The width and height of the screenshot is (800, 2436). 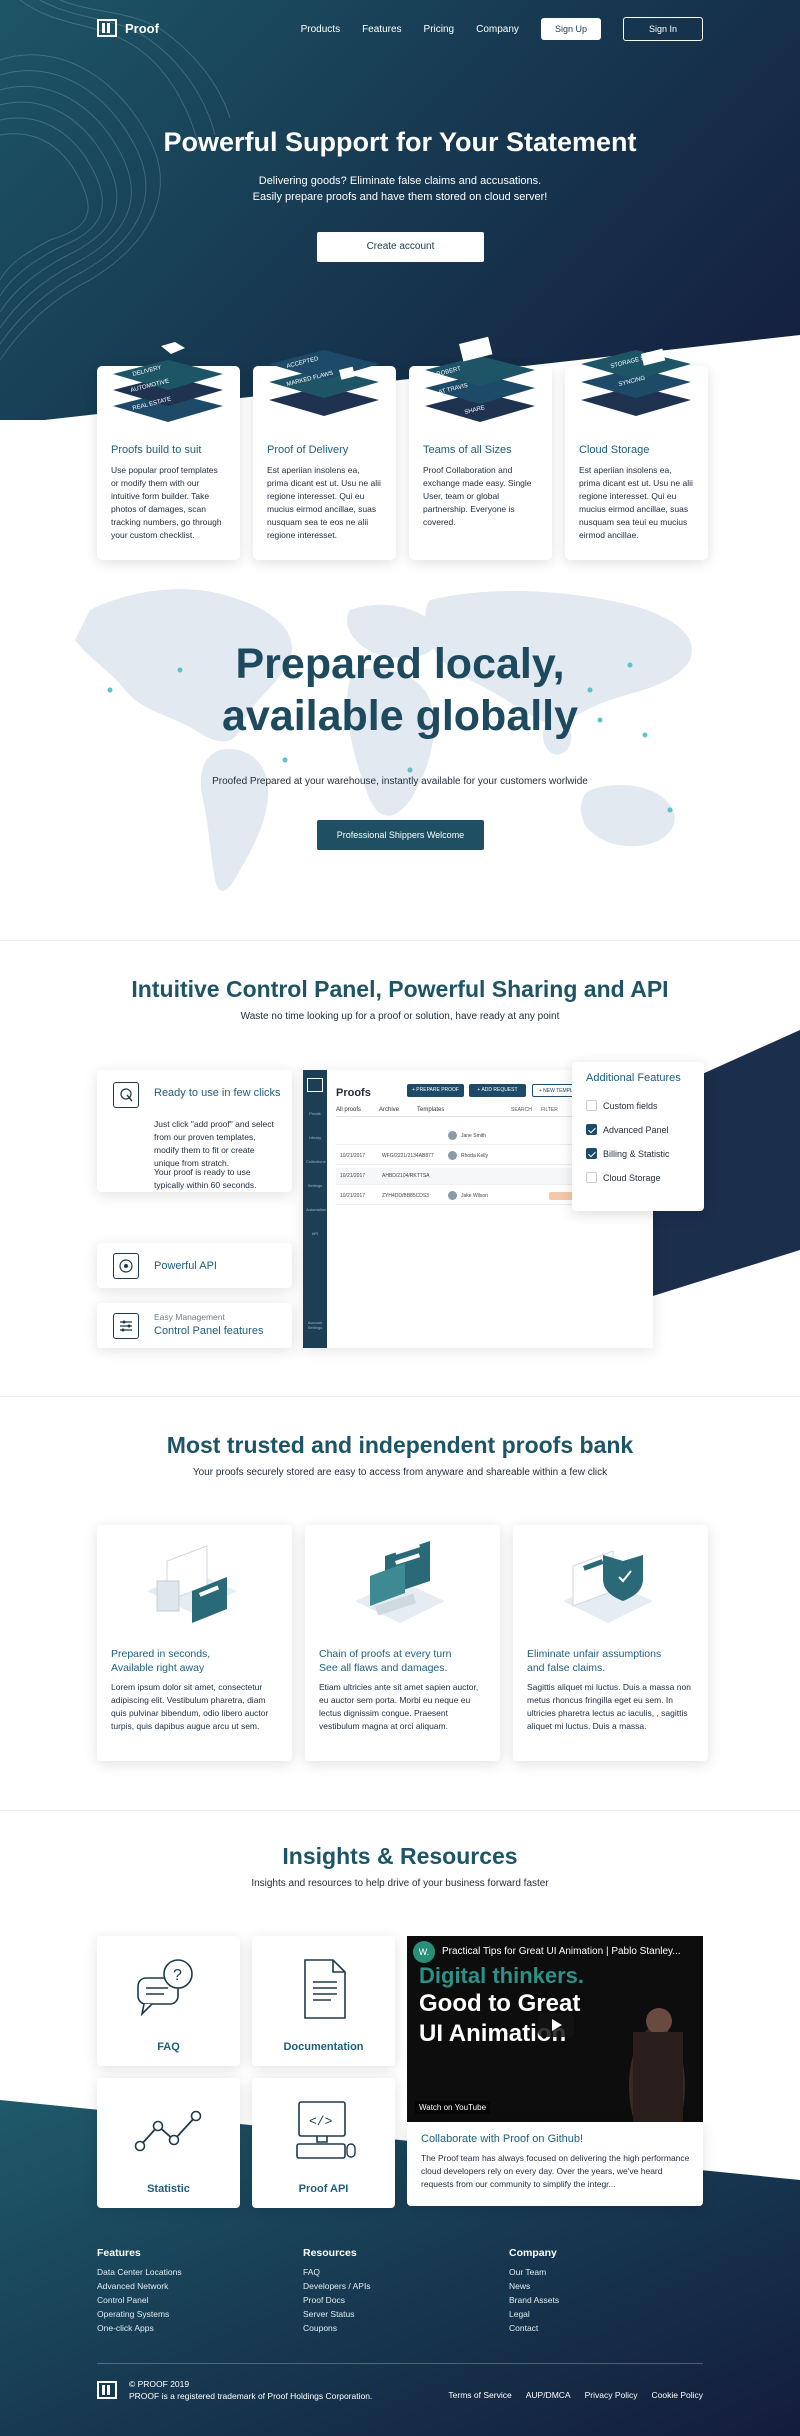 What do you see at coordinates (570, 29) in the screenshot?
I see `signup-button: Sign Up` at bounding box center [570, 29].